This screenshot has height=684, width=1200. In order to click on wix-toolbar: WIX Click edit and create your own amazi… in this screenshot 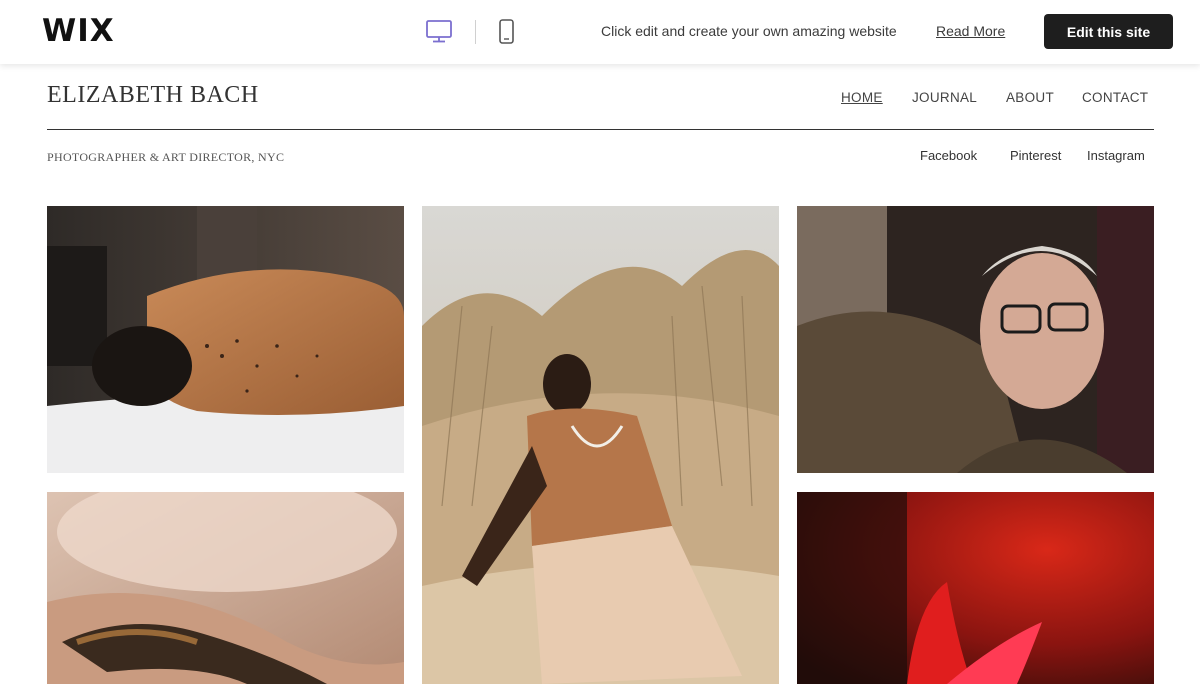, I will do `click(600, 32)`.